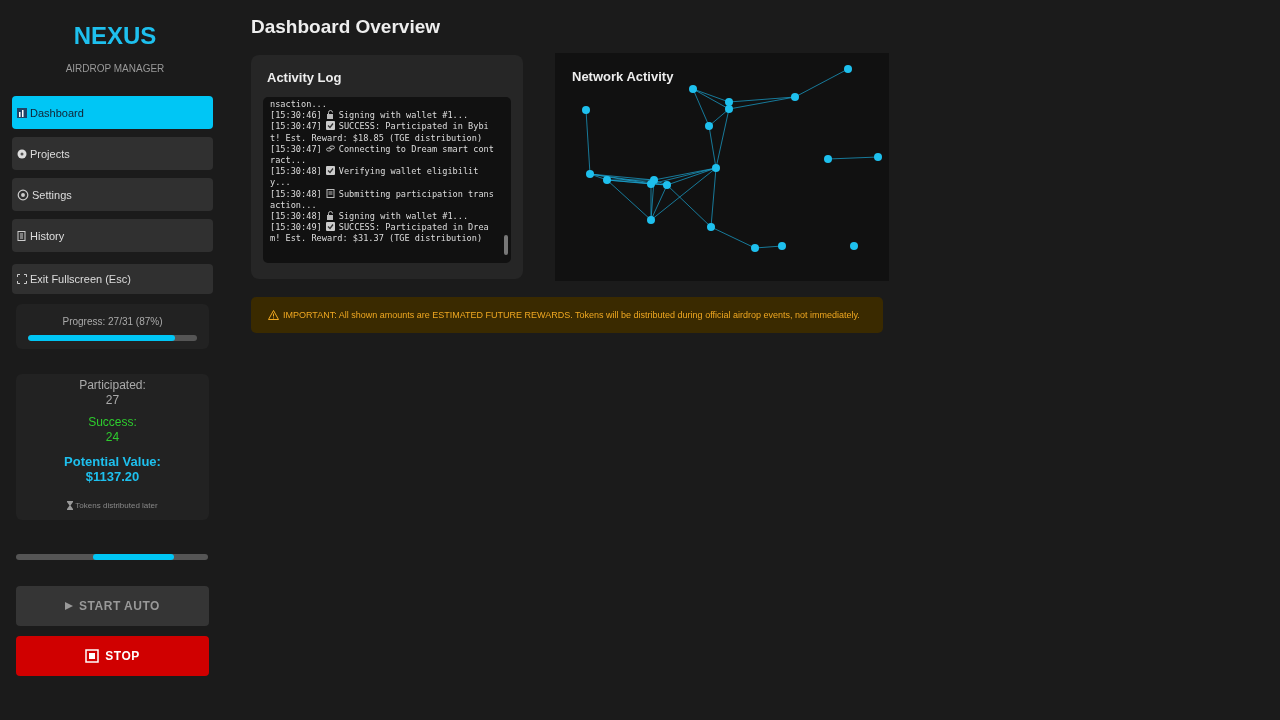 The height and width of the screenshot is (720, 1280). I want to click on link-icon, so click(330, 148).